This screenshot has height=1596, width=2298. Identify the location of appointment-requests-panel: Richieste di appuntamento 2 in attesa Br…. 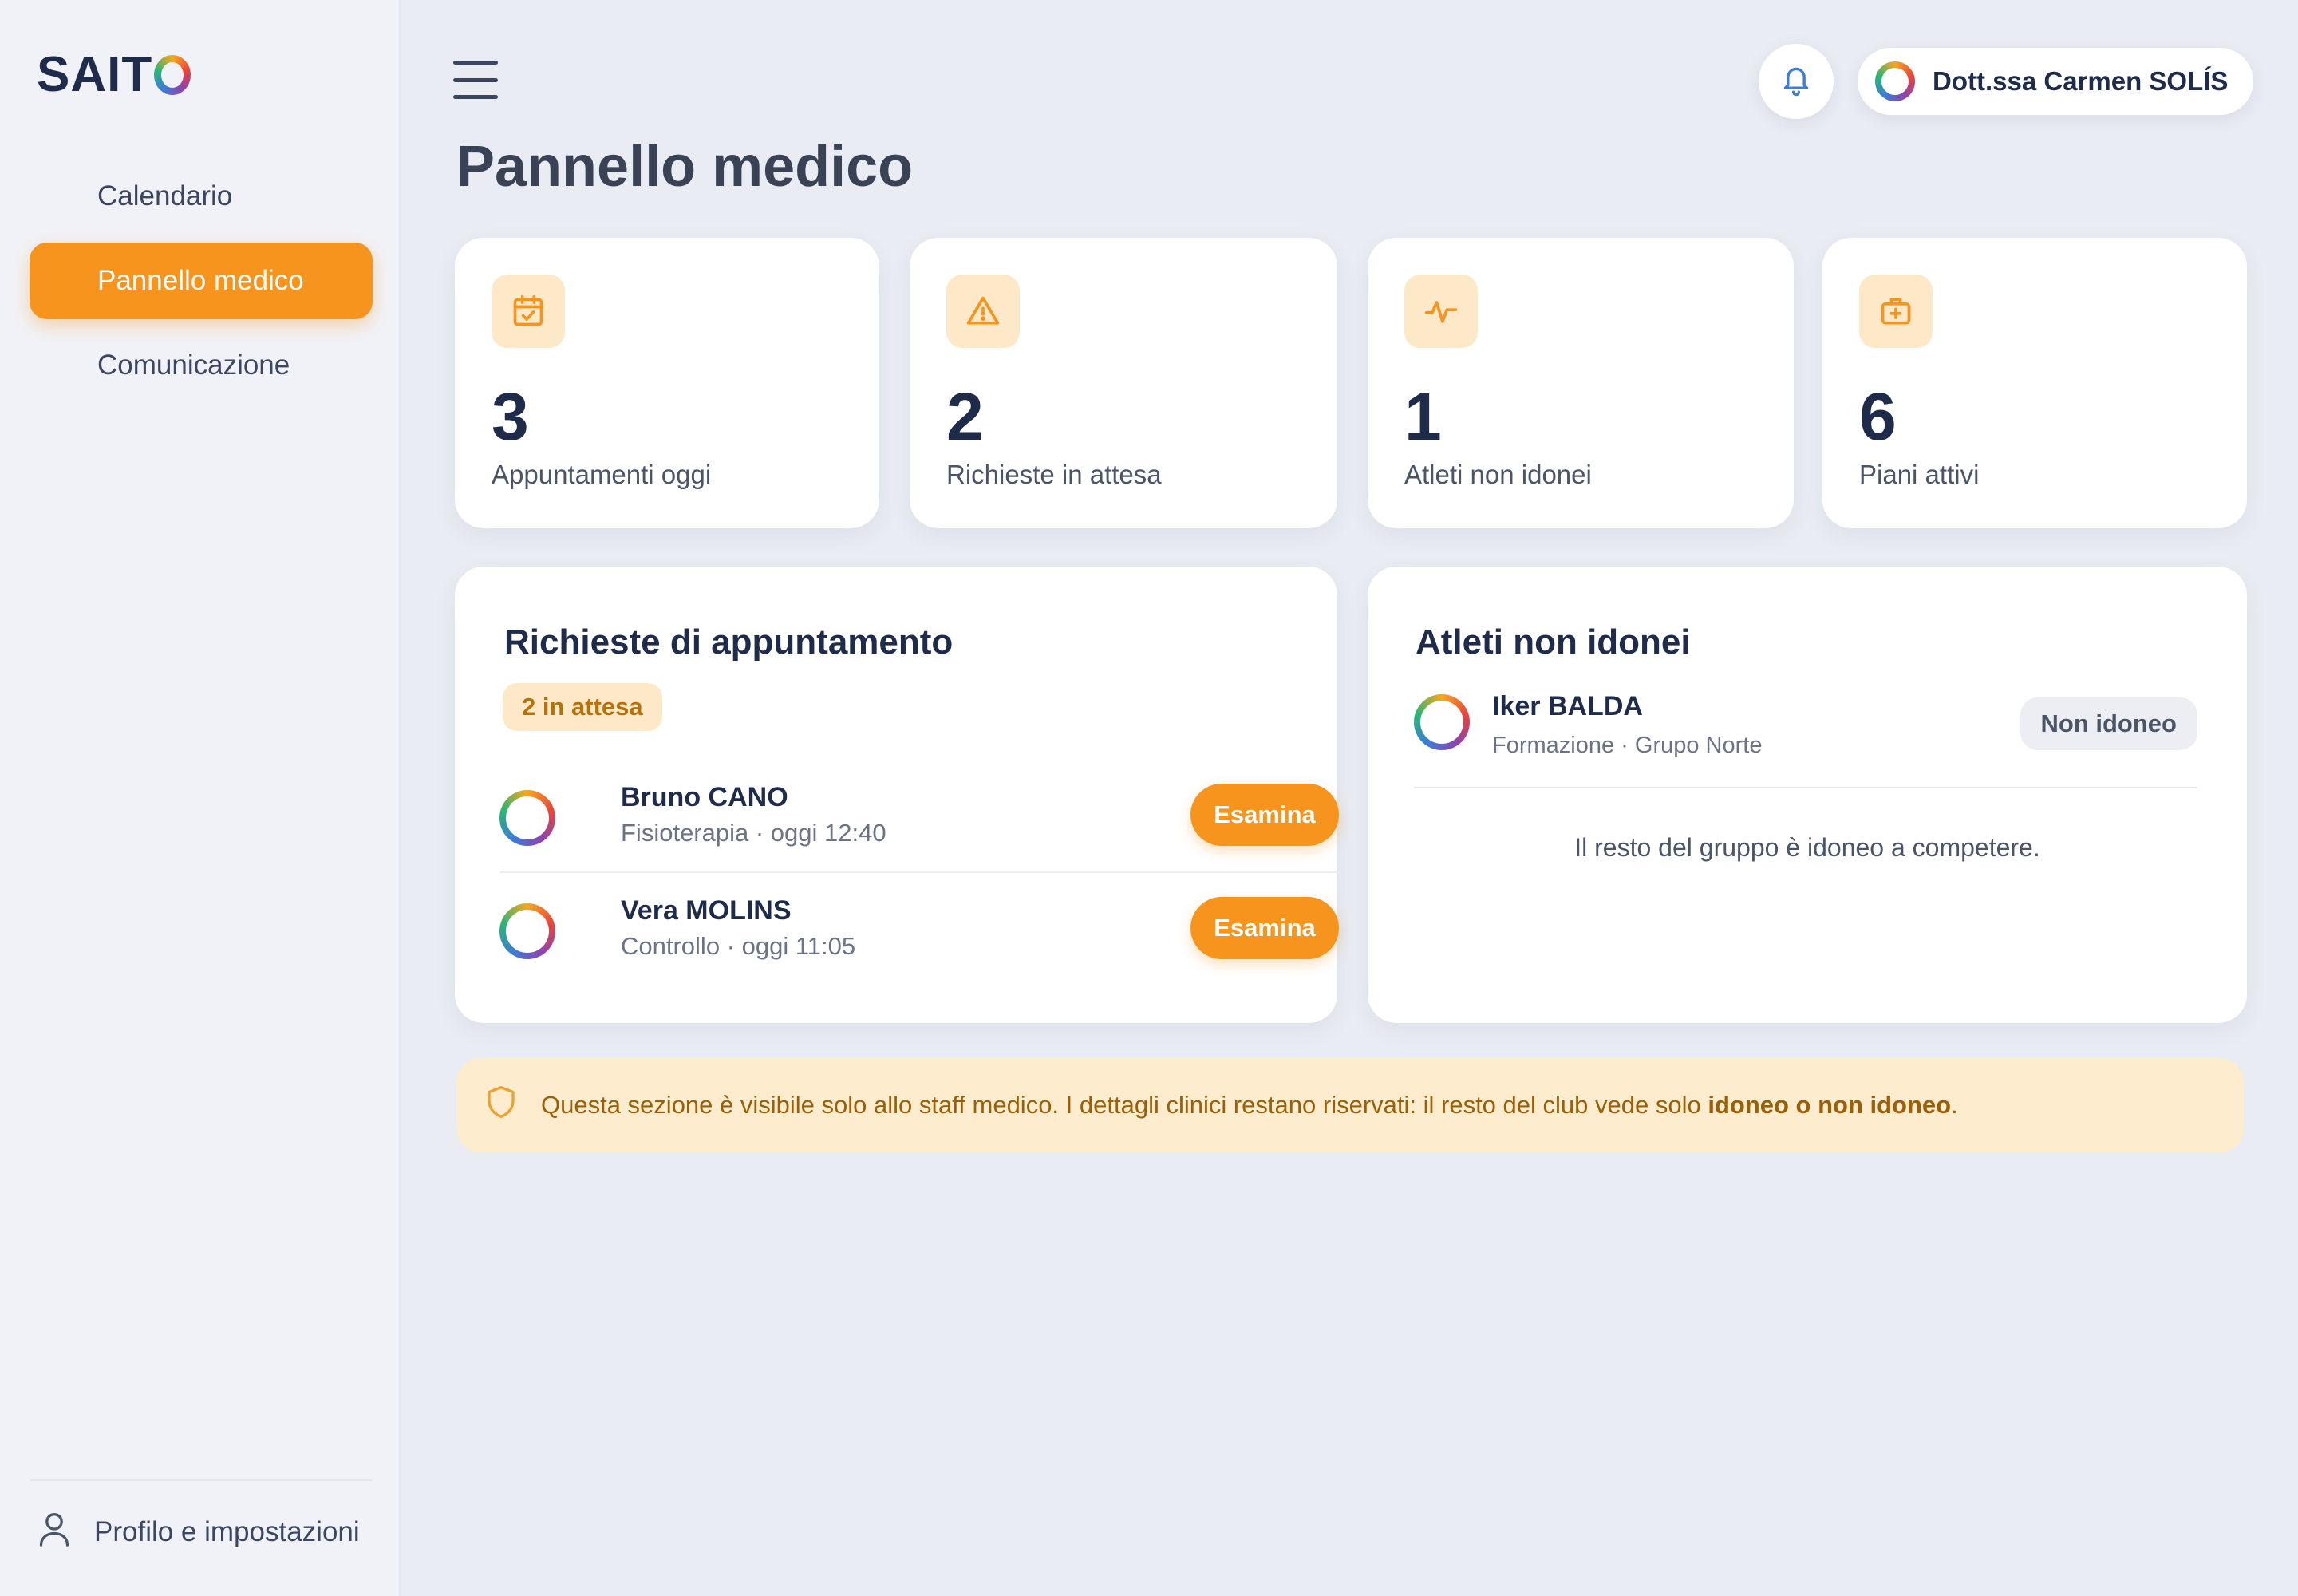
(897, 795).